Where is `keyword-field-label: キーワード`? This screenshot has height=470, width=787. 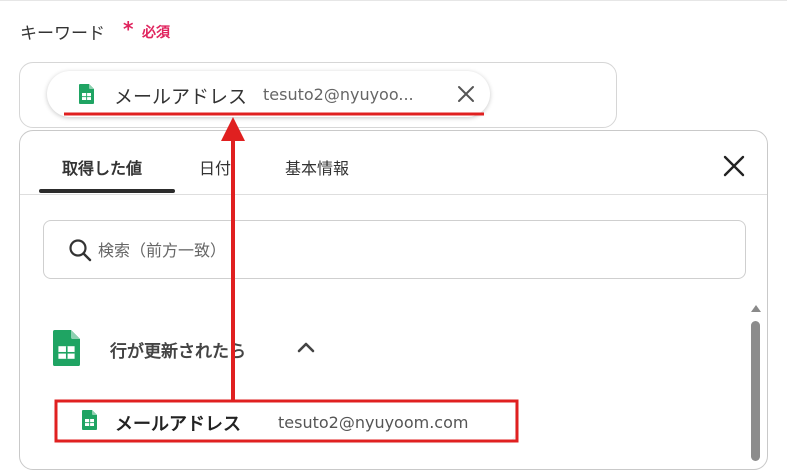 keyword-field-label: キーワード is located at coordinates (62, 34).